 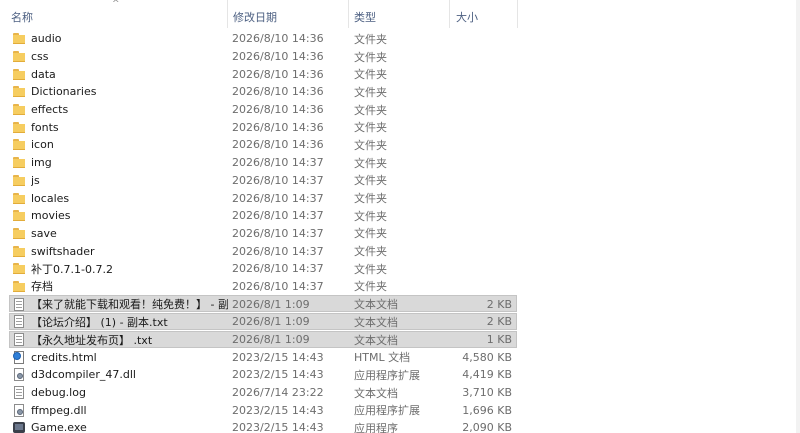 I want to click on file-name-cell: credits.html, so click(x=114, y=357).